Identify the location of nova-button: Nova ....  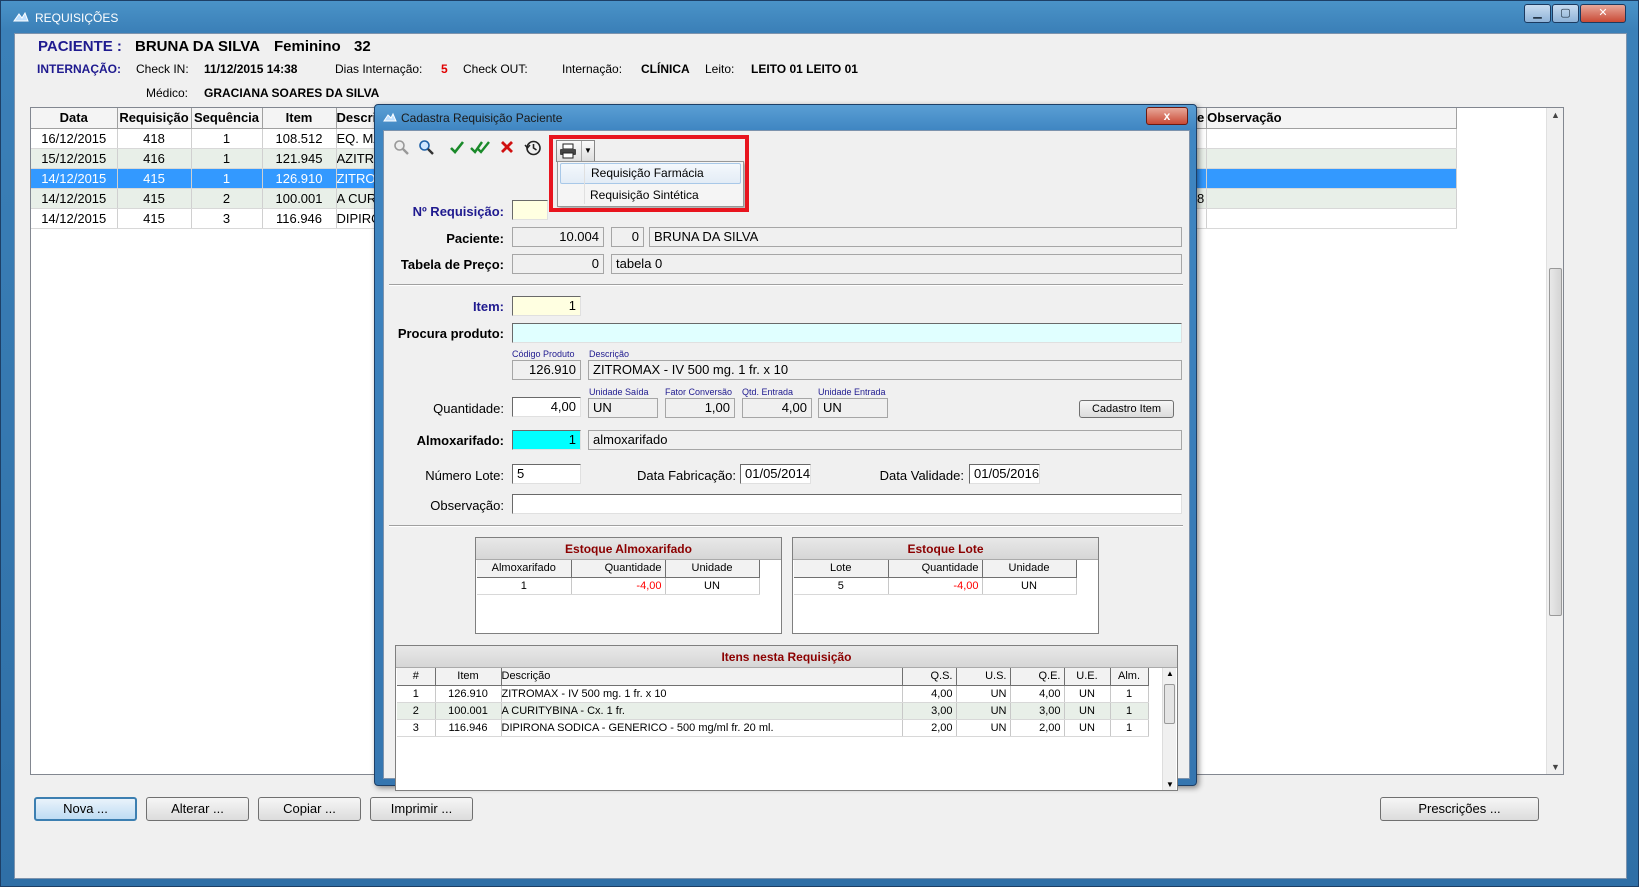
(85, 809).